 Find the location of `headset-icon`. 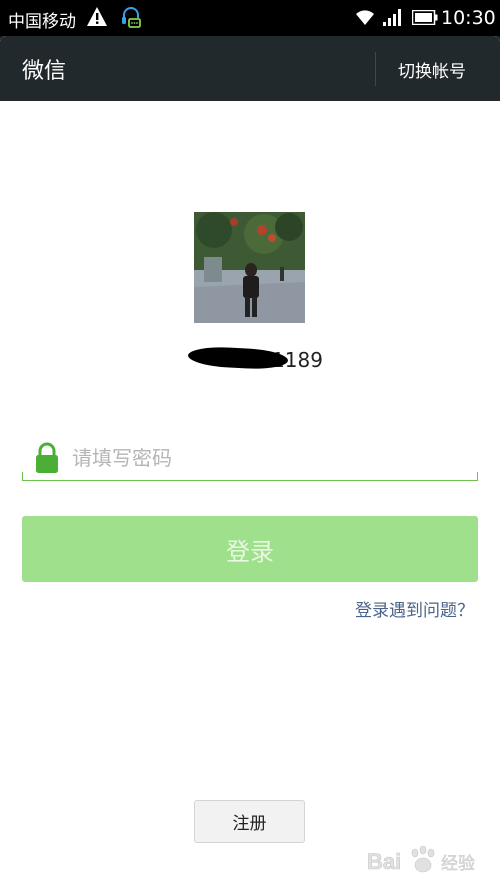

headset-icon is located at coordinates (131, 17).